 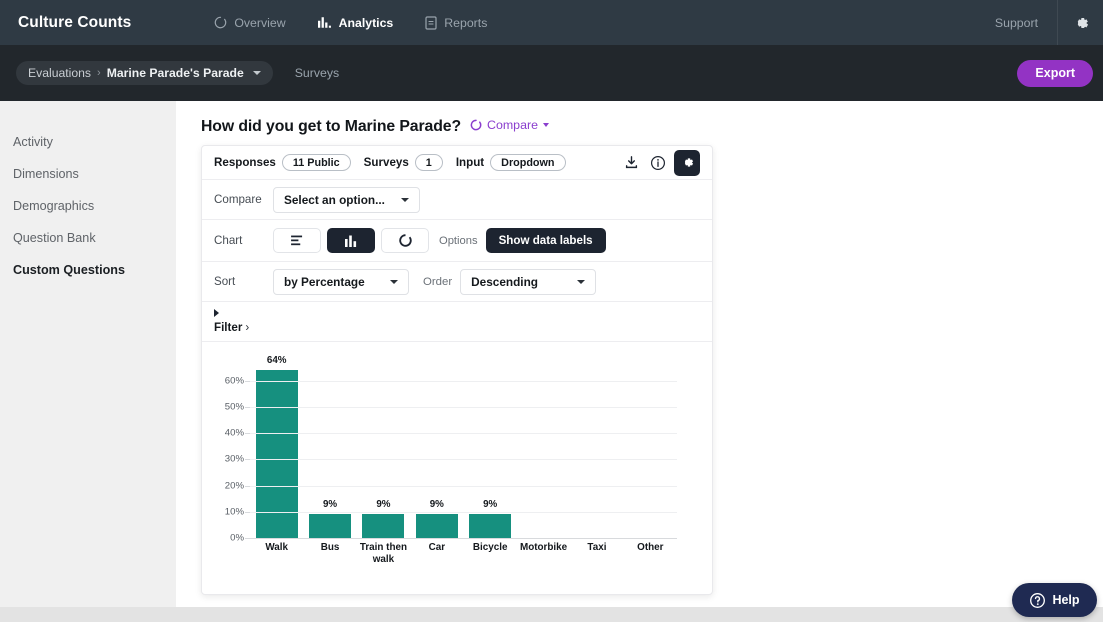 I want to click on question-circle-icon, so click(x=1037, y=600).